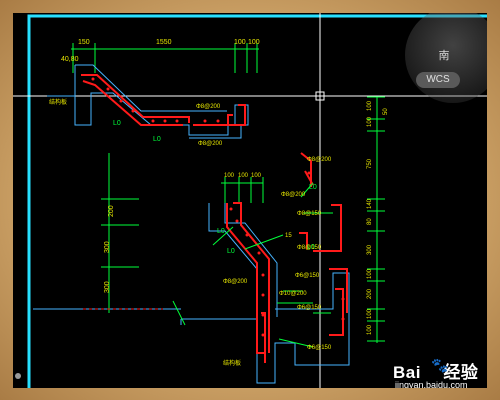 The width and height of the screenshot is (500, 400). I want to click on rebar-label-9: Φ6@150, so click(307, 276).